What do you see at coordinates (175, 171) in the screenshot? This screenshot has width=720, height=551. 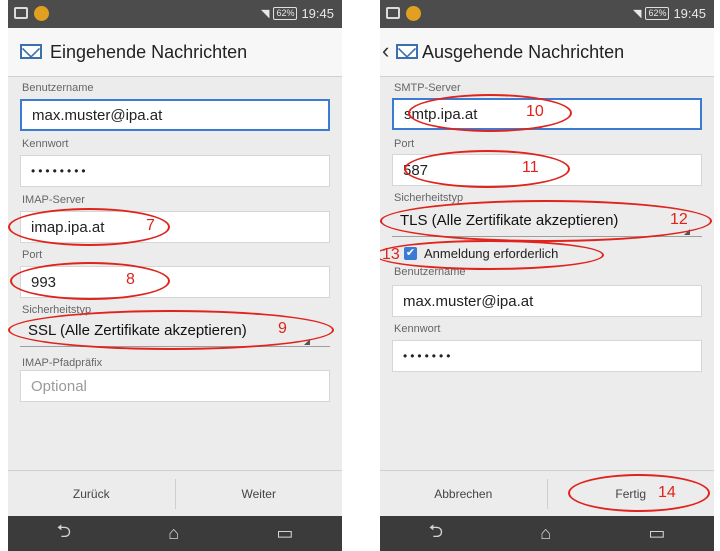 I see `password-field: ••••••••` at bounding box center [175, 171].